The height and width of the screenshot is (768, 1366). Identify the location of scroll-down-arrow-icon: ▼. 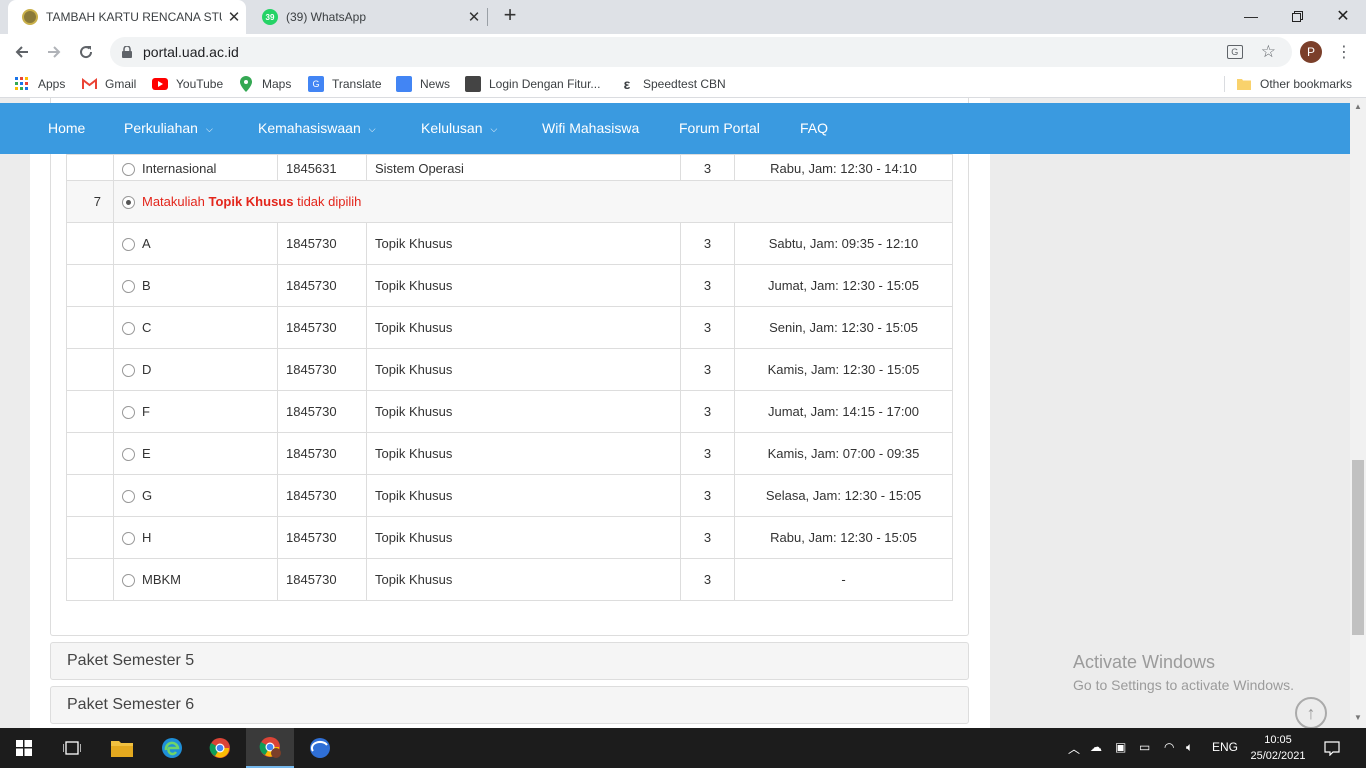
(1358, 717).